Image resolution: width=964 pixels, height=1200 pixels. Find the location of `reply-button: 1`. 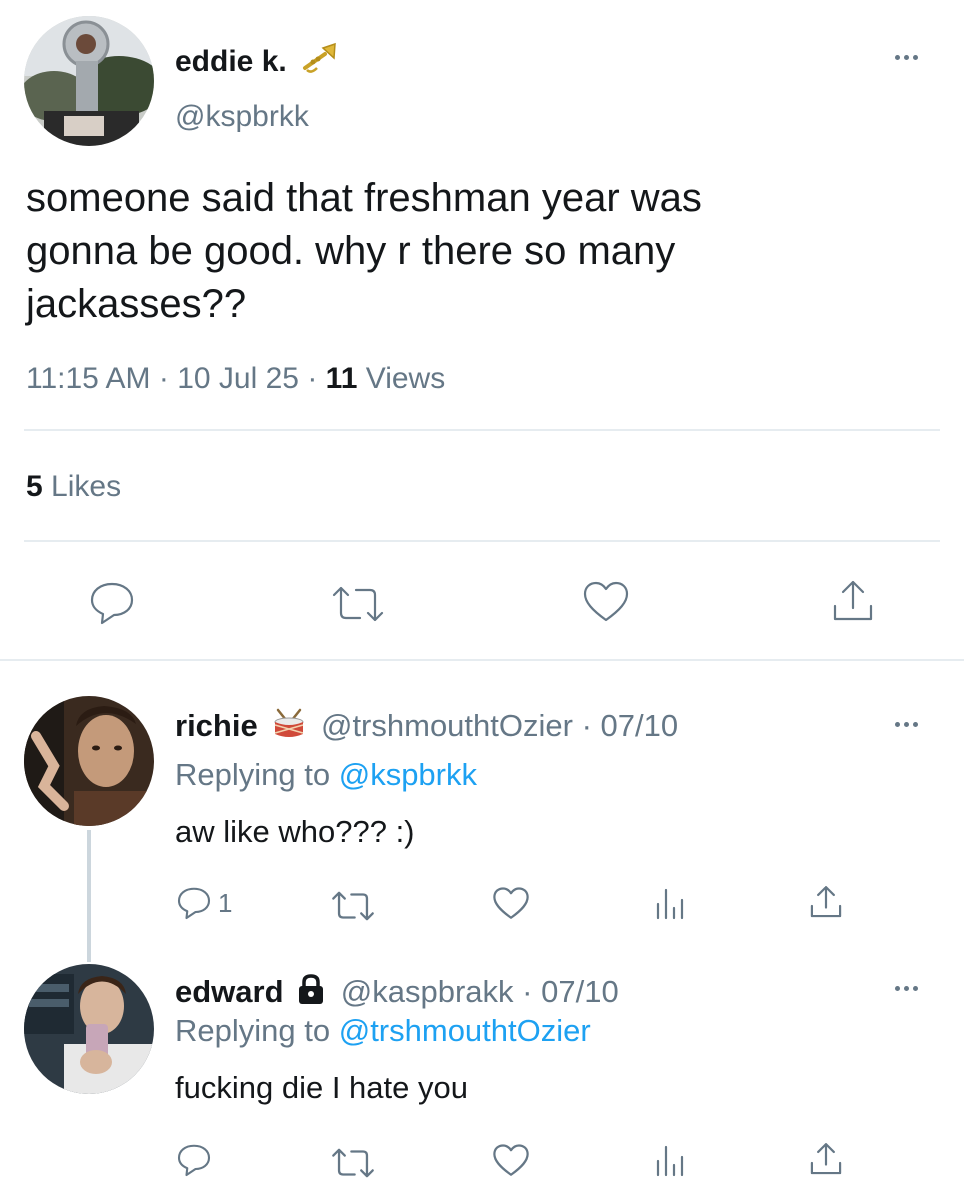

reply-button: 1 is located at coordinates (204, 903).